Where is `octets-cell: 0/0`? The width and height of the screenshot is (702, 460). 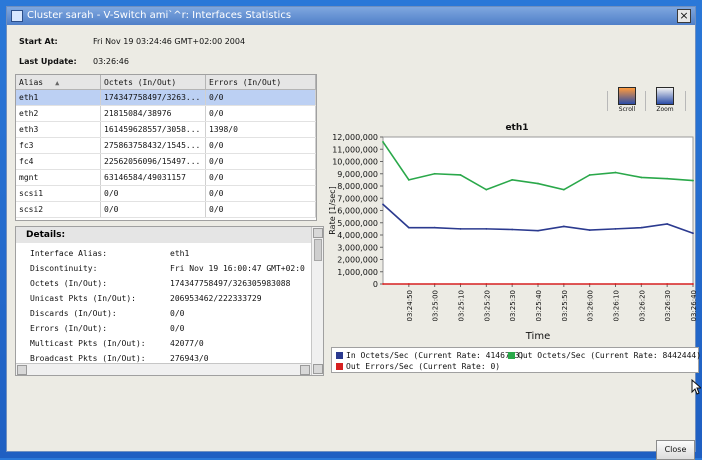 octets-cell: 0/0 is located at coordinates (153, 193).